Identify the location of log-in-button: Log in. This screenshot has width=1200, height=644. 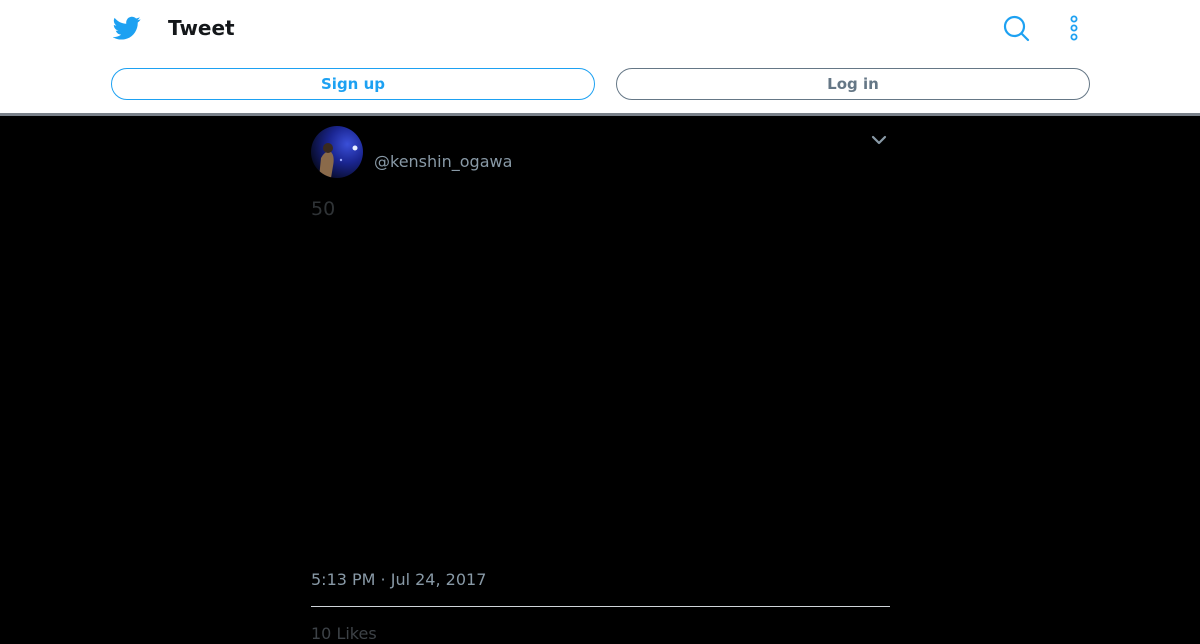
(853, 84).